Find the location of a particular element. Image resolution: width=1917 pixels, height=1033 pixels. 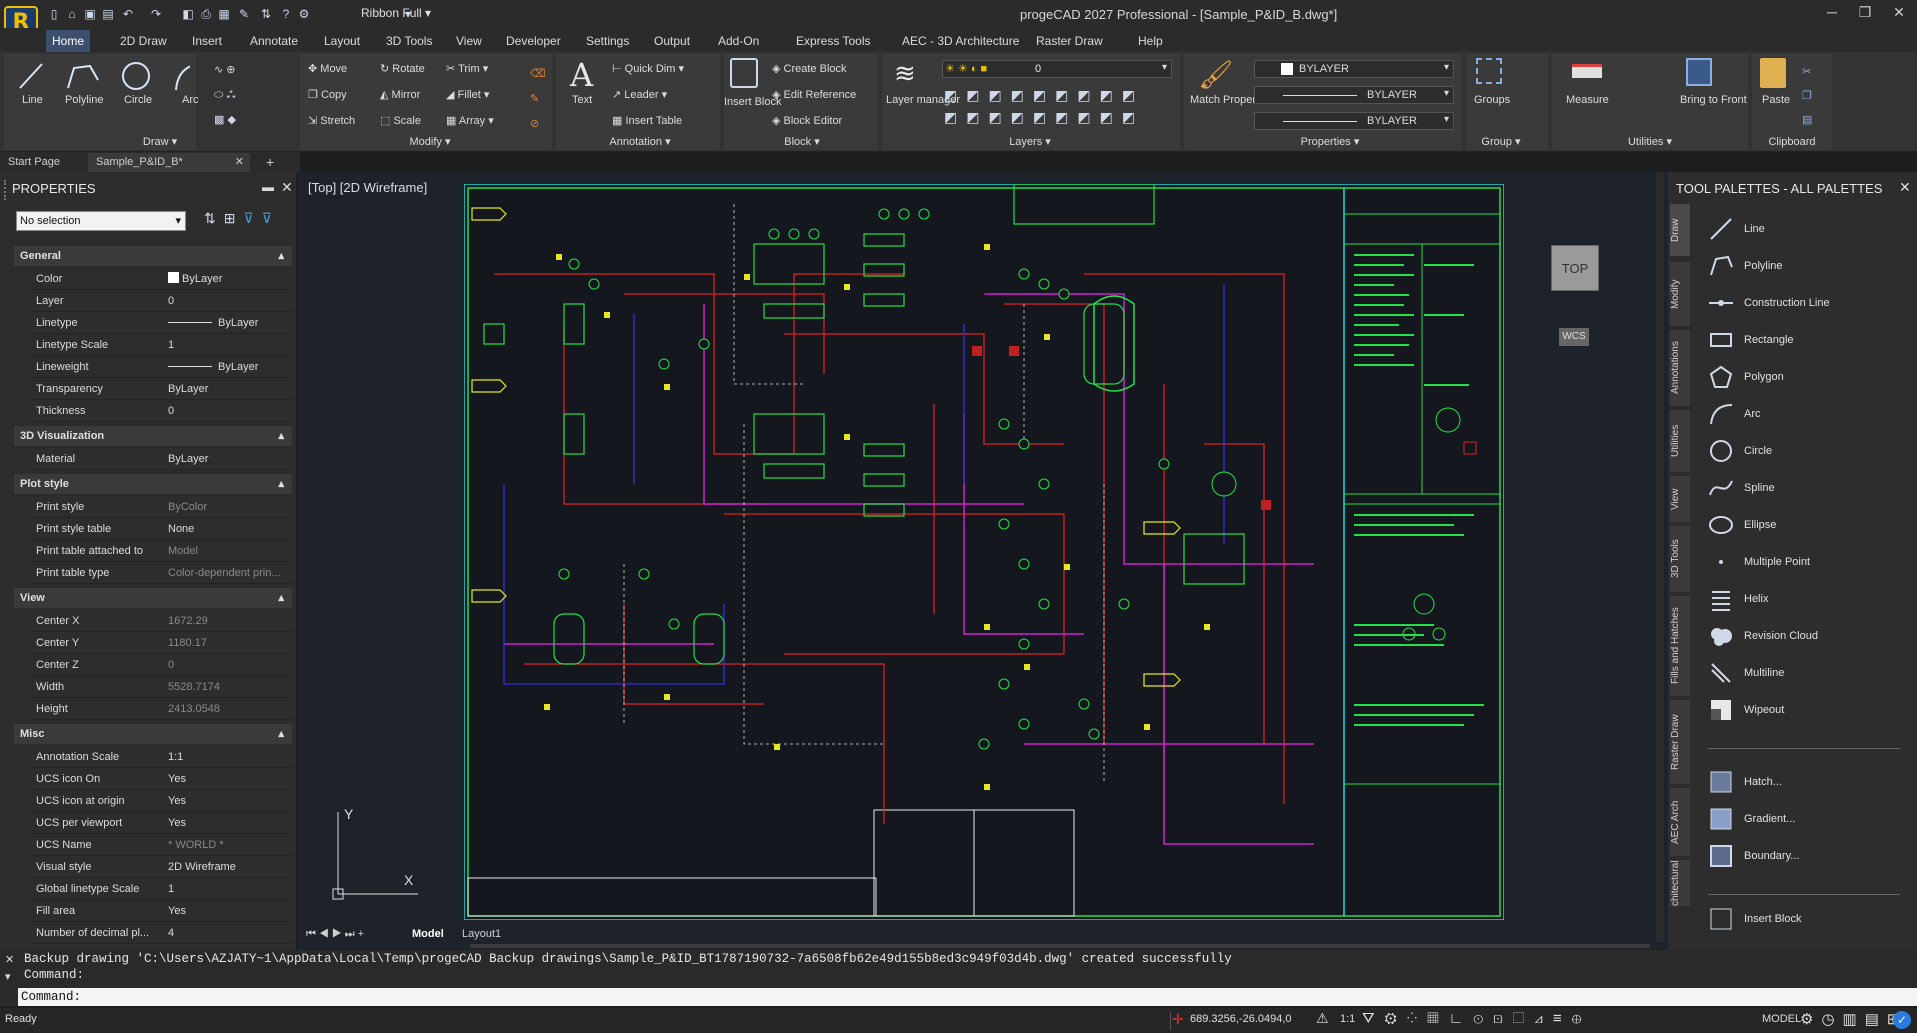

arc-button: Arc is located at coordinates (190, 100).